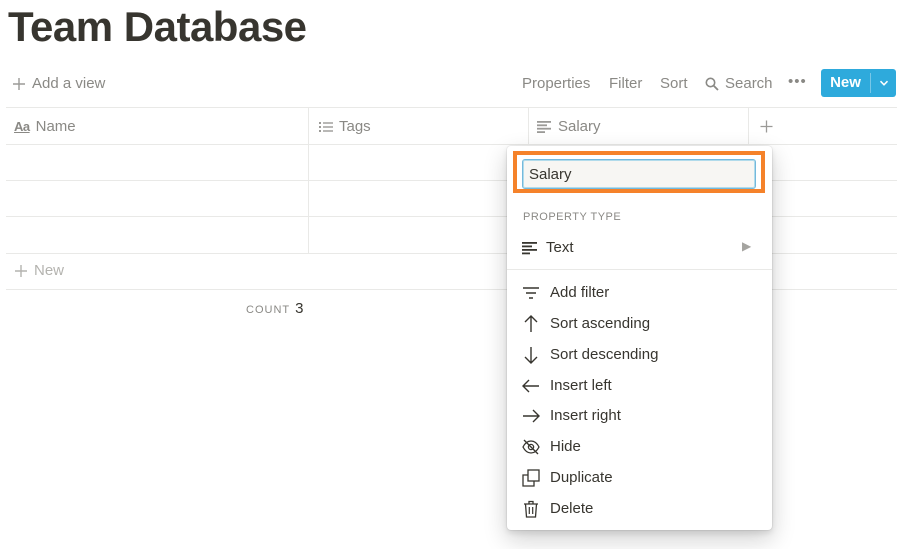 The height and width of the screenshot is (549, 897). I want to click on count-value: 3, so click(299, 308).